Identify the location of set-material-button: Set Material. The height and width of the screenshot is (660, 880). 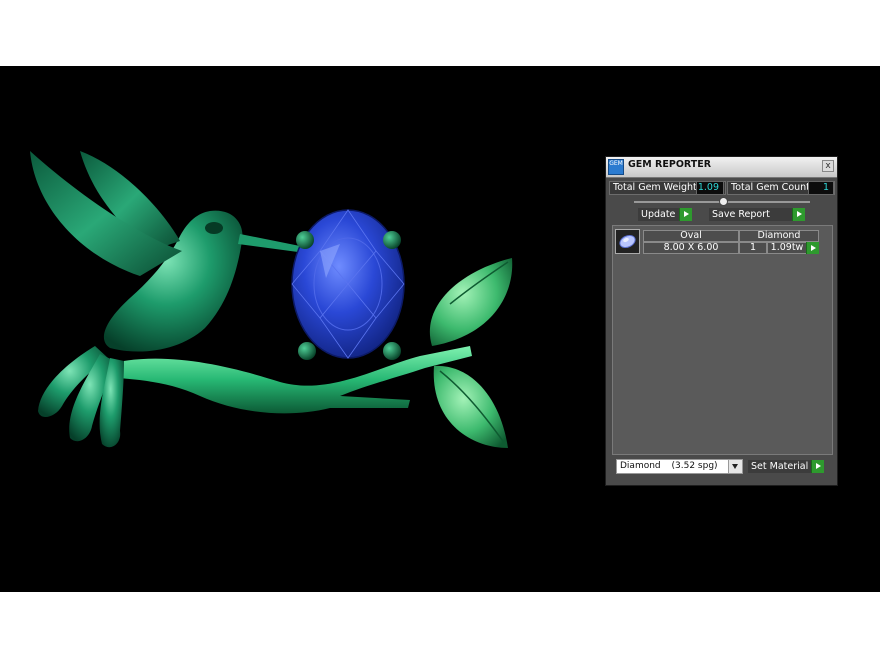
(786, 466).